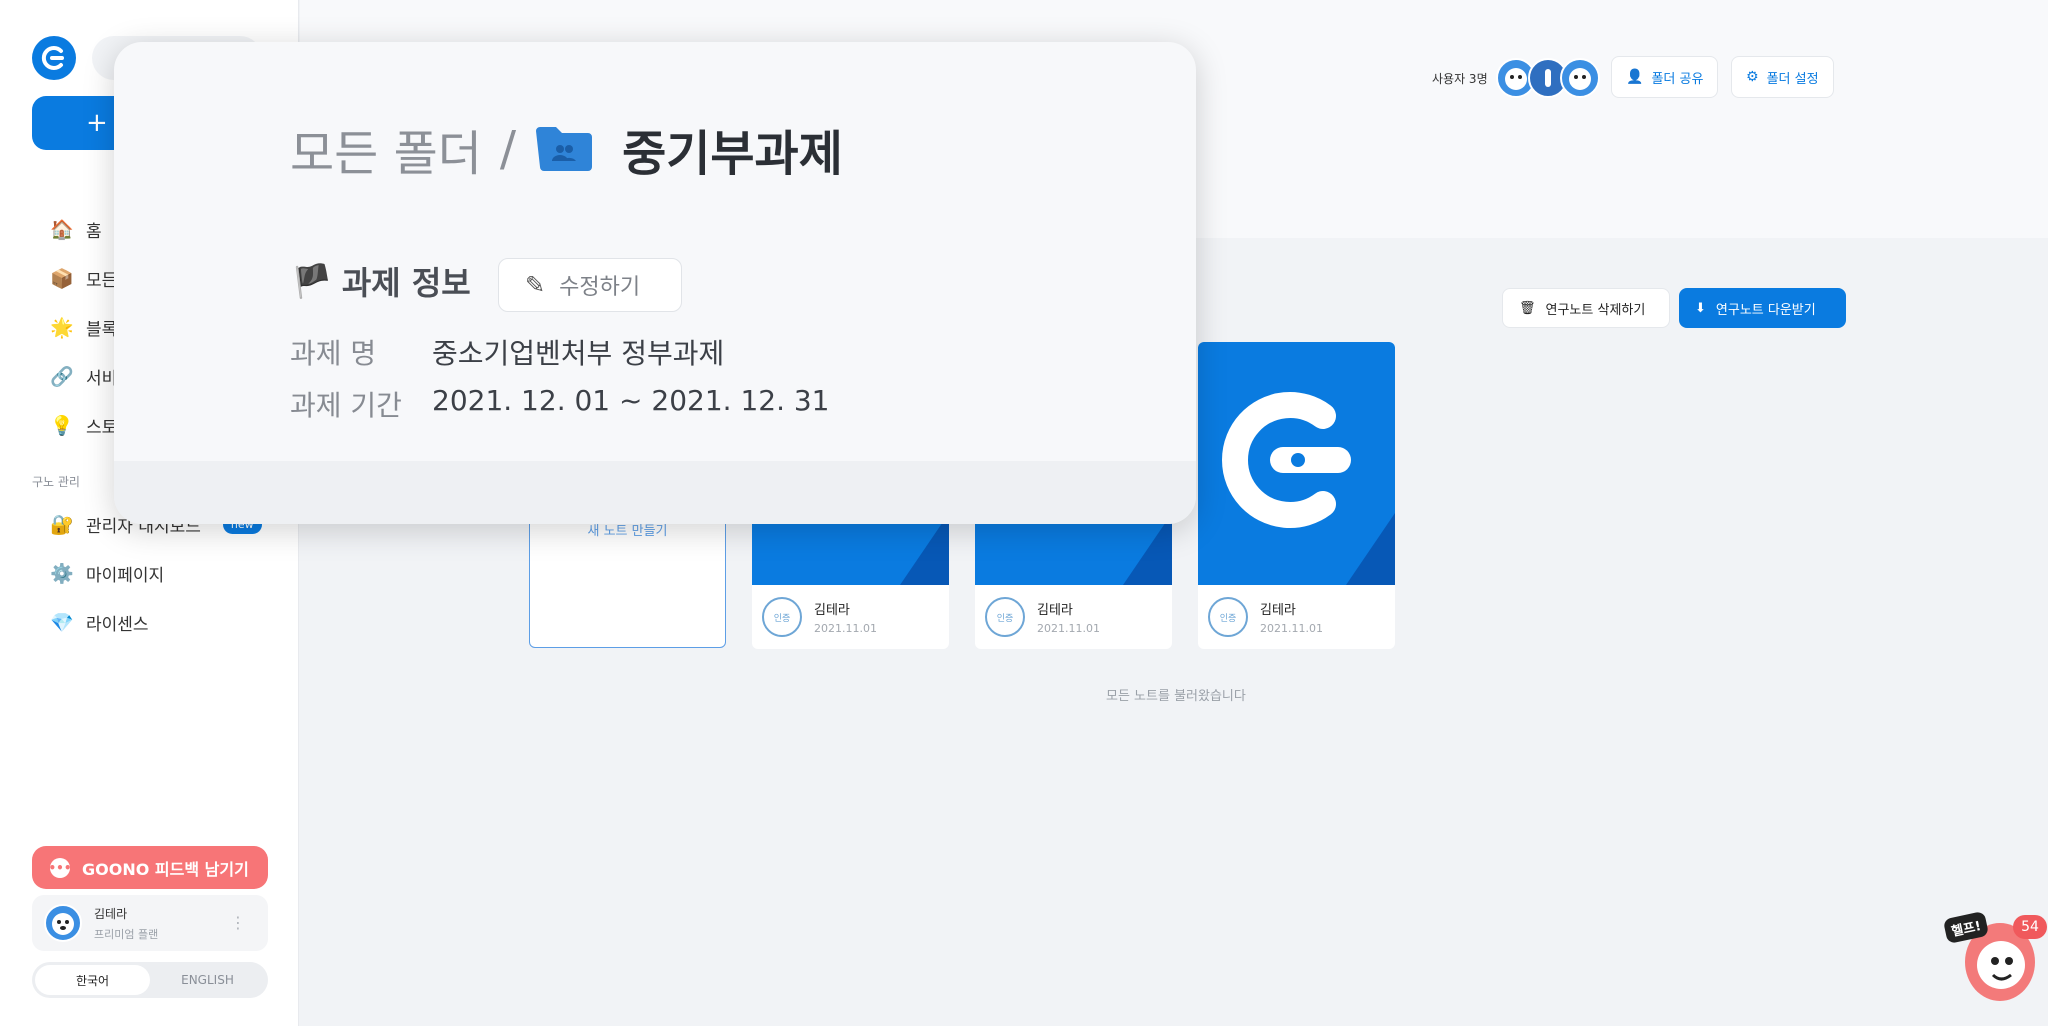 The height and width of the screenshot is (1026, 2048). I want to click on download-notes-label: 연구노트 다운받기, so click(1765, 310).